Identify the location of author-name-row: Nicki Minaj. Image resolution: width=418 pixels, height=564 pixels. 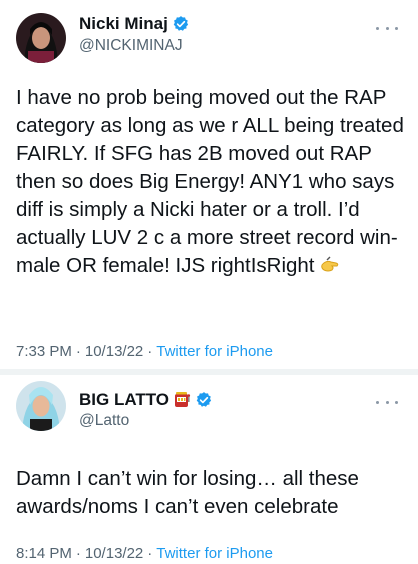
(134, 24).